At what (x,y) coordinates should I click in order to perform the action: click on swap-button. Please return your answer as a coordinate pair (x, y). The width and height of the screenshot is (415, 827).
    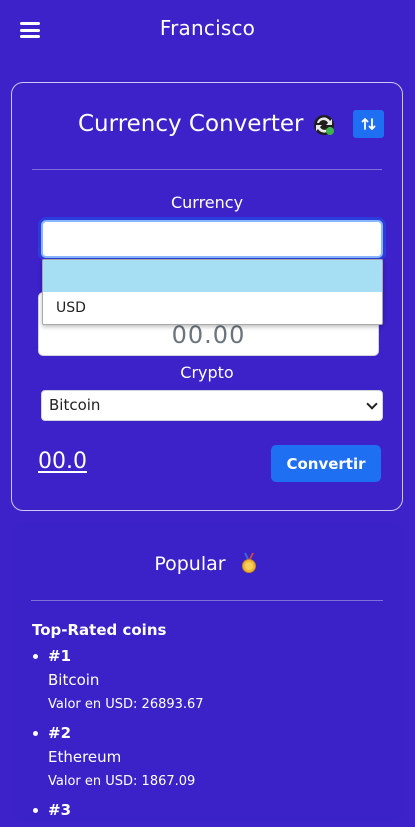
    Looking at the image, I should click on (368, 124).